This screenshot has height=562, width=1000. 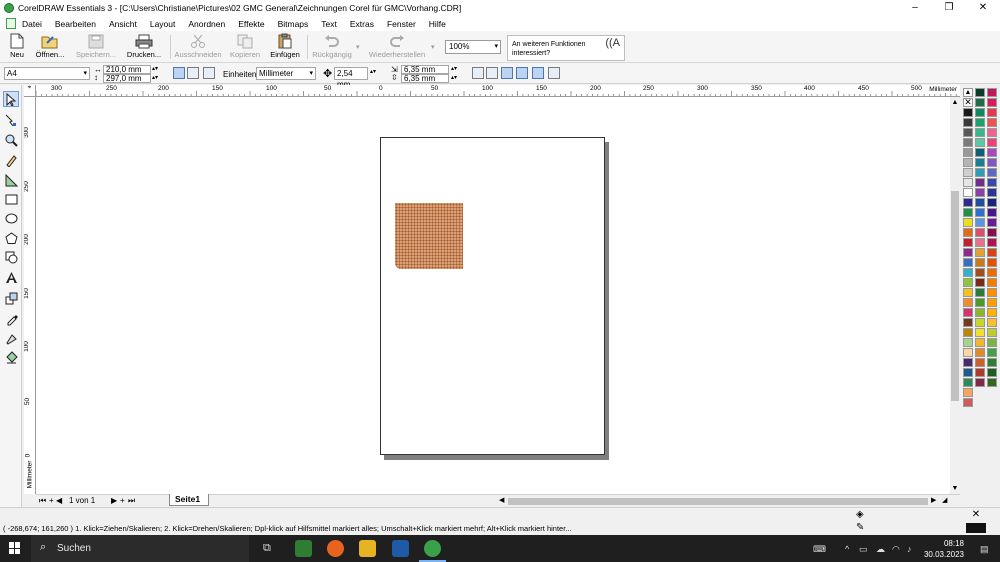 I want to click on onedrive-icon: ☁, so click(x=880, y=549).